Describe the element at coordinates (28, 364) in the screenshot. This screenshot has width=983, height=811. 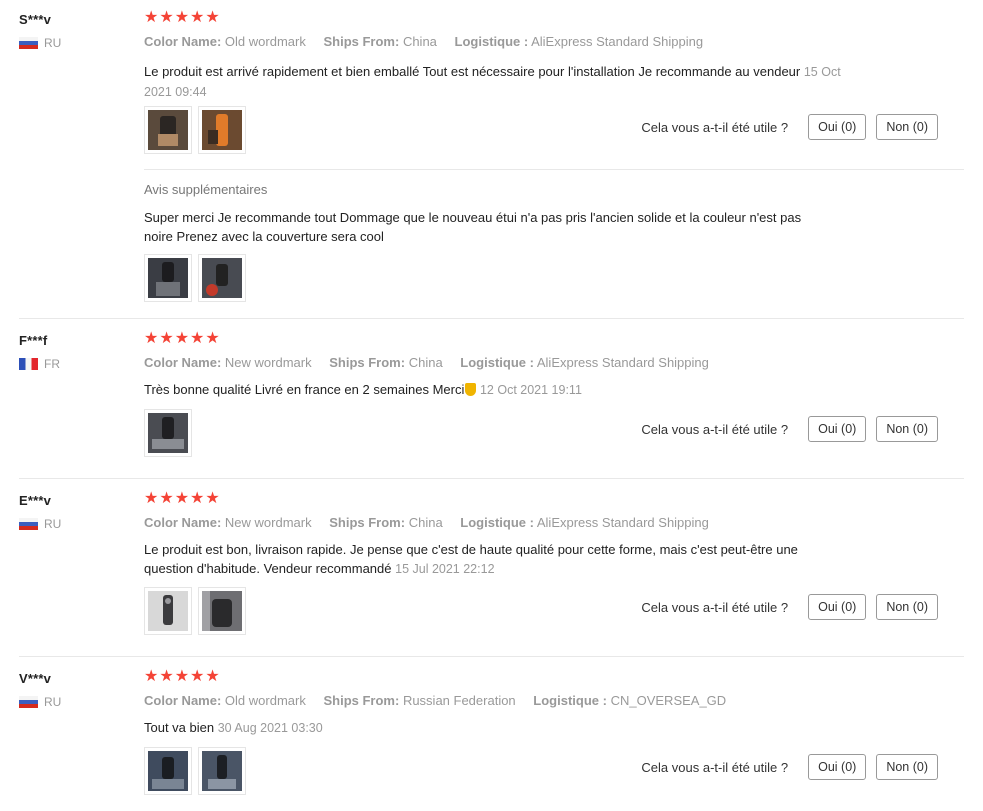
I see `fr-flag-icon` at that location.